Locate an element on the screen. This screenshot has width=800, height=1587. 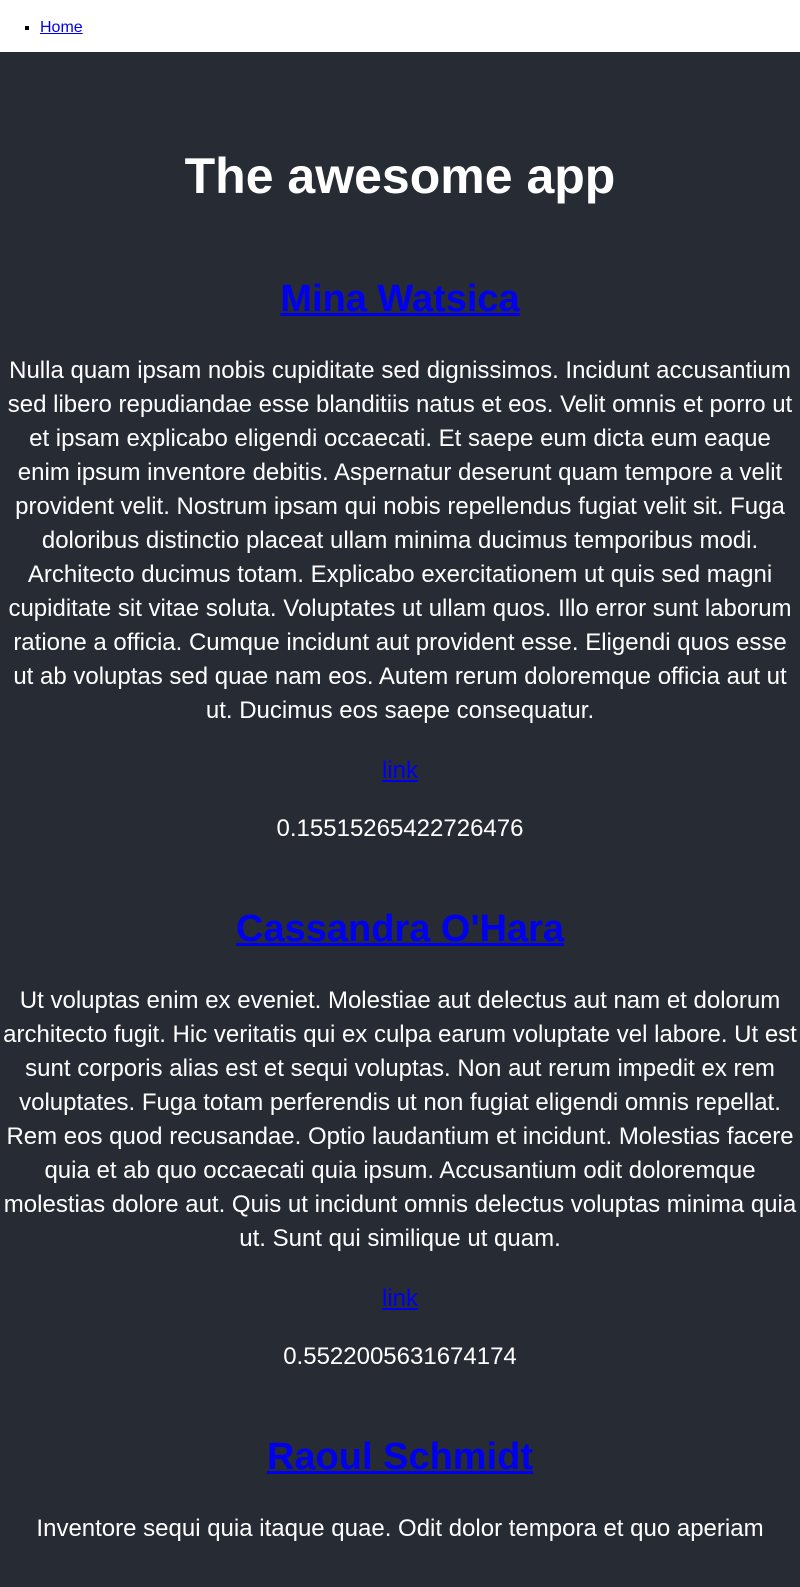
nav-list: Home is located at coordinates (400, 27).